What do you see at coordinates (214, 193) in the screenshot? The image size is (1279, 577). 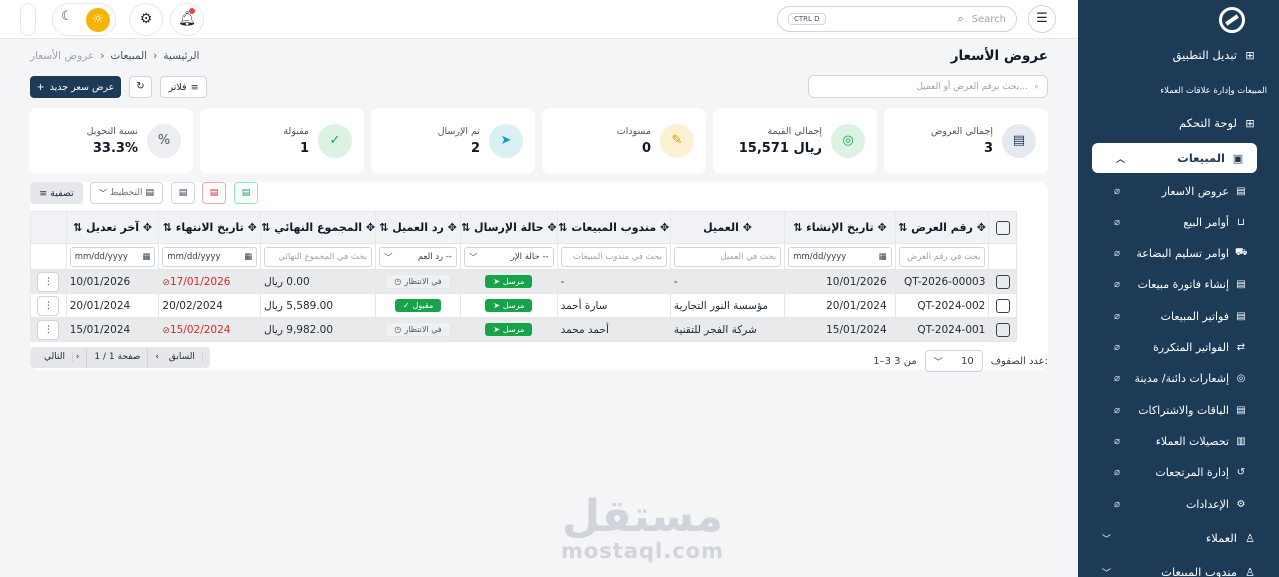 I see `export-pdf-button: ▤` at bounding box center [214, 193].